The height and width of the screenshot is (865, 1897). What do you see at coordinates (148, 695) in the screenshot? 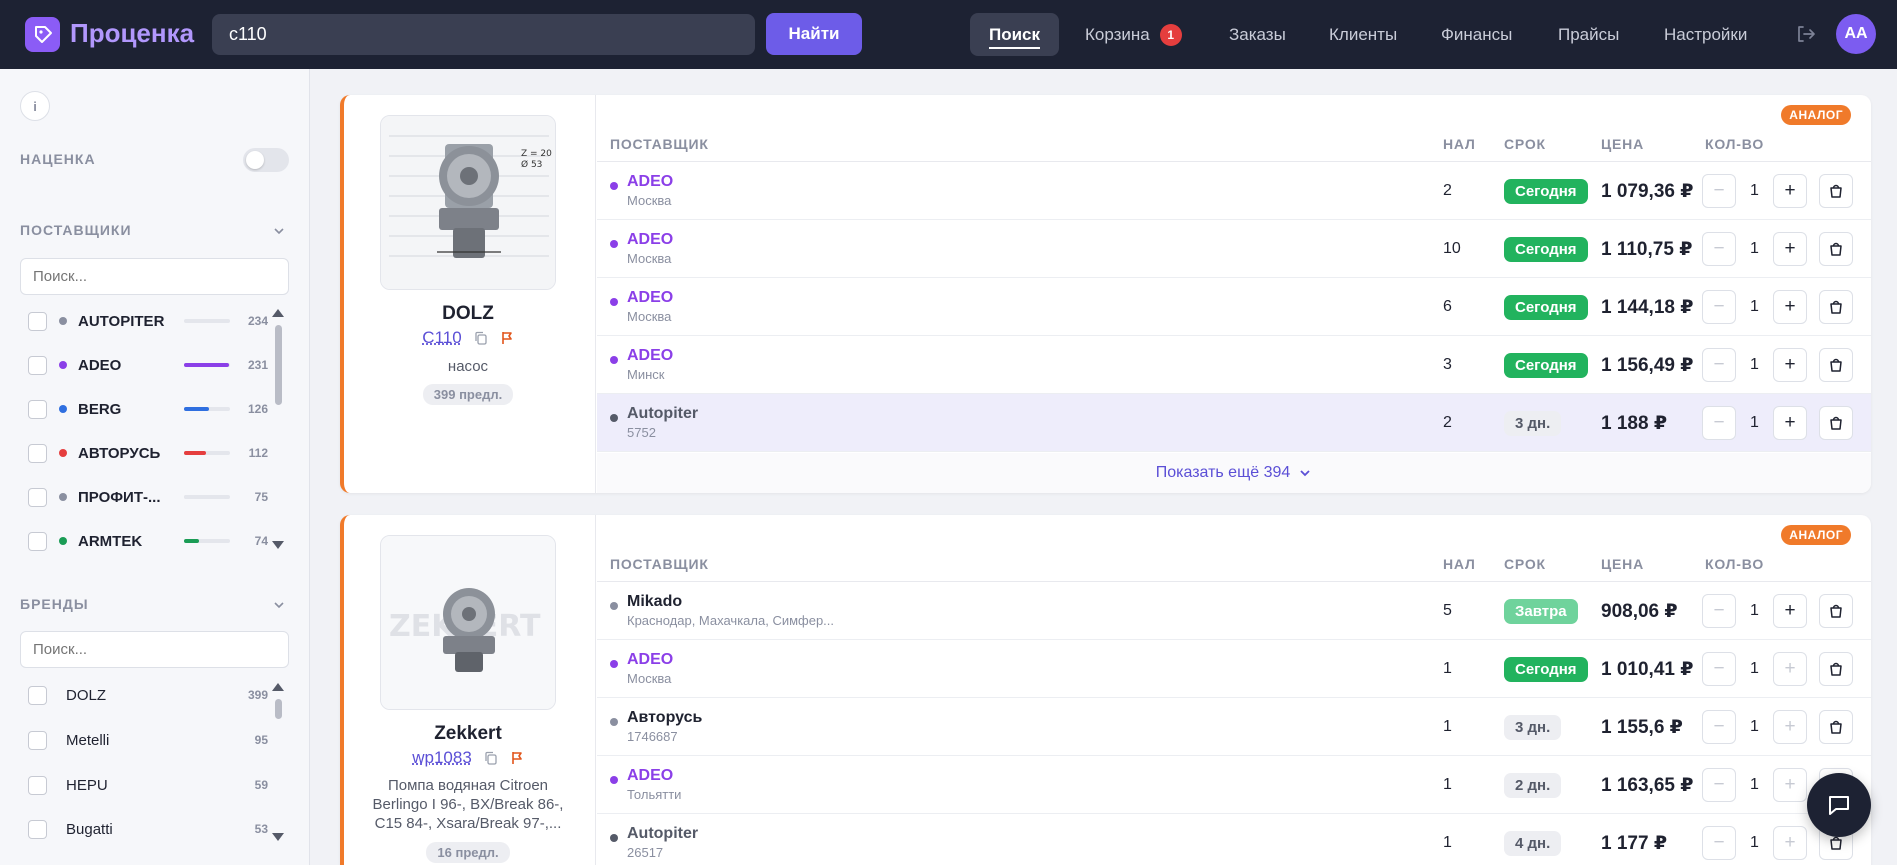
I see `brand-filter-item: DOLZ 399` at bounding box center [148, 695].